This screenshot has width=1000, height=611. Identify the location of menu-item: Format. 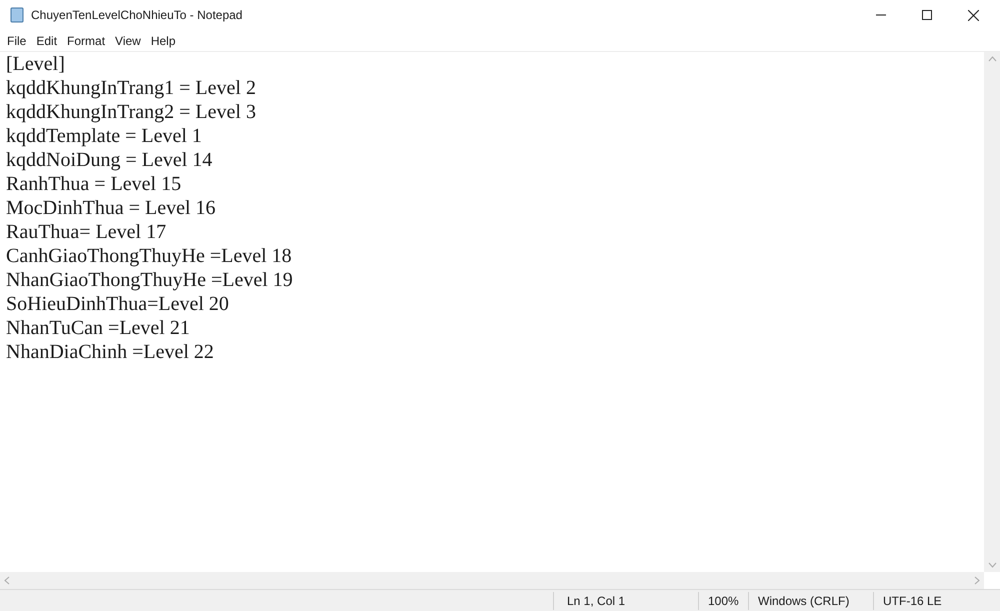
(86, 41).